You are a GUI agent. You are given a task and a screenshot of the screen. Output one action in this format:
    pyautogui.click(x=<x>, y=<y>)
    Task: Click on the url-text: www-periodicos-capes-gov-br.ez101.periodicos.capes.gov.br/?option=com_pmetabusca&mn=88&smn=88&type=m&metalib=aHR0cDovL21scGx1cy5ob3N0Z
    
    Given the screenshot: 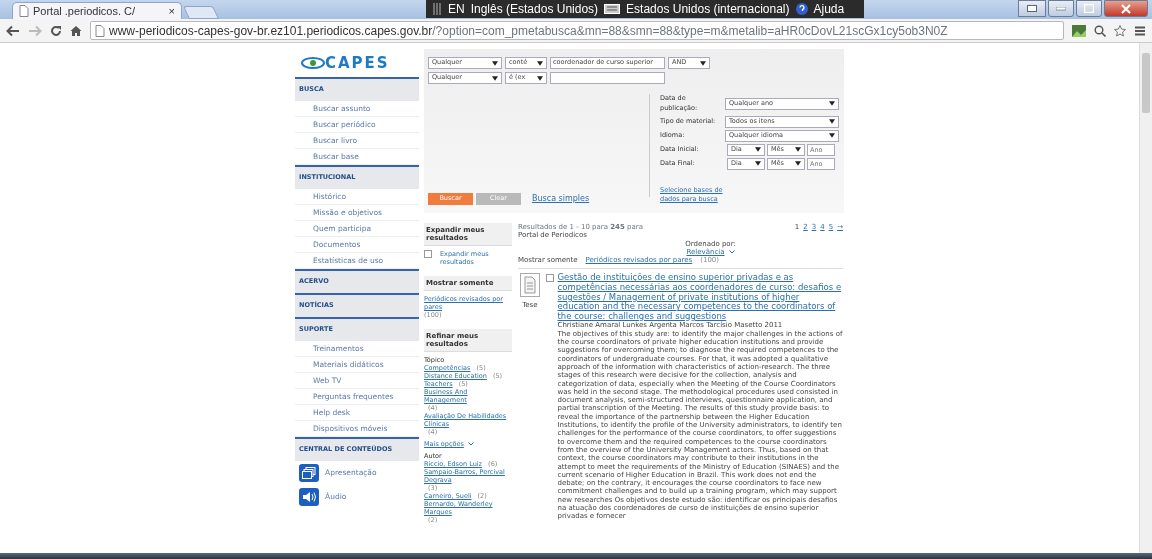 What is the action you would take?
    pyautogui.click(x=528, y=30)
    